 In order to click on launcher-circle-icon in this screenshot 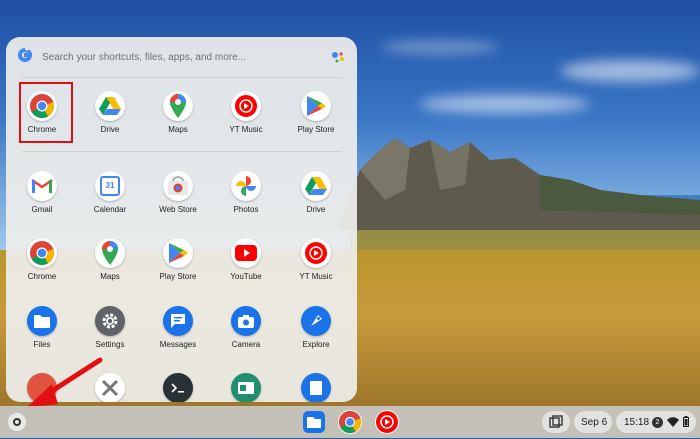, I will do `click(17, 422)`.